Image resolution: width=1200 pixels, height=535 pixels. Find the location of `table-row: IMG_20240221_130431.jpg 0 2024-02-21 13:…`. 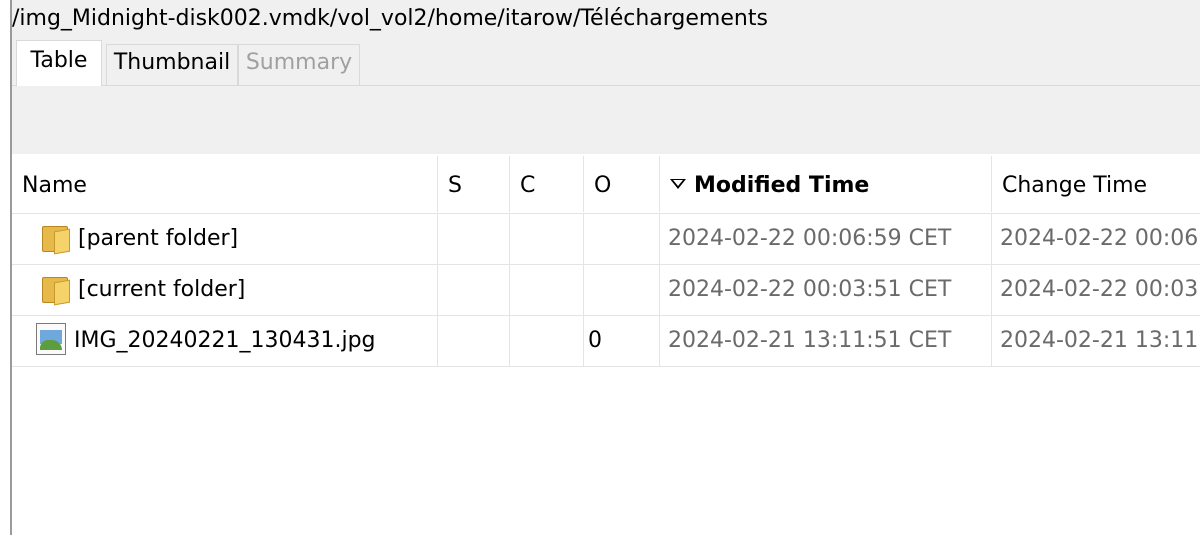

table-row: IMG_20240221_130431.jpg 0 2024-02-21 13:… is located at coordinates (606, 341).